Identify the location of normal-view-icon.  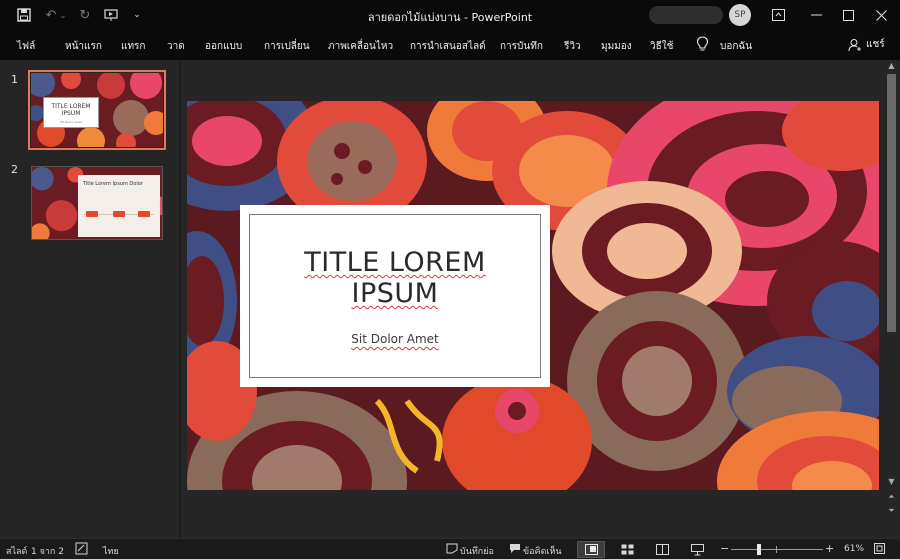
(591, 549).